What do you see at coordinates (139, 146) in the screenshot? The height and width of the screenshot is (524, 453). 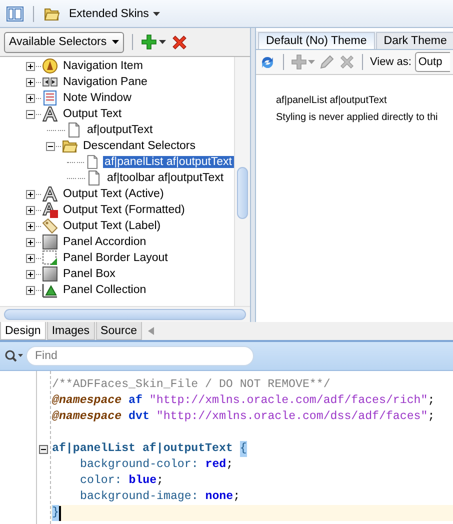 I see `tree-item: Descendant Selectors` at bounding box center [139, 146].